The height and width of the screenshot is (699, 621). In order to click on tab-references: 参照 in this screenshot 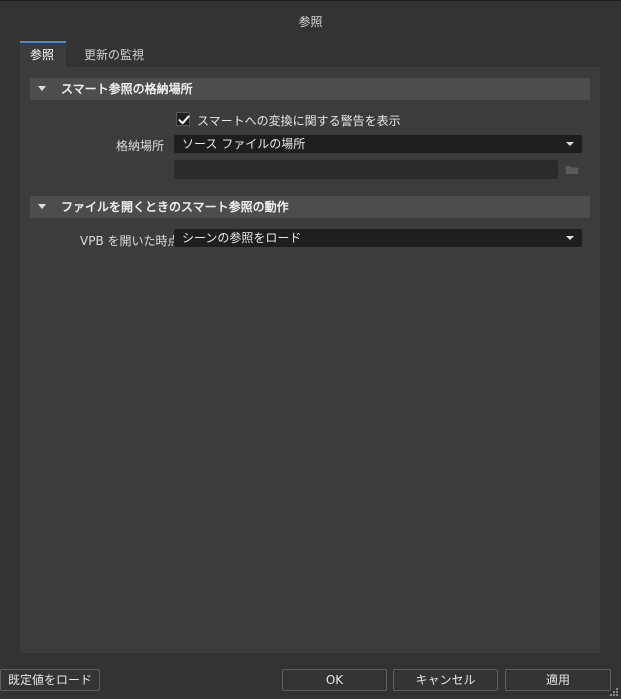, I will do `click(43, 54)`.